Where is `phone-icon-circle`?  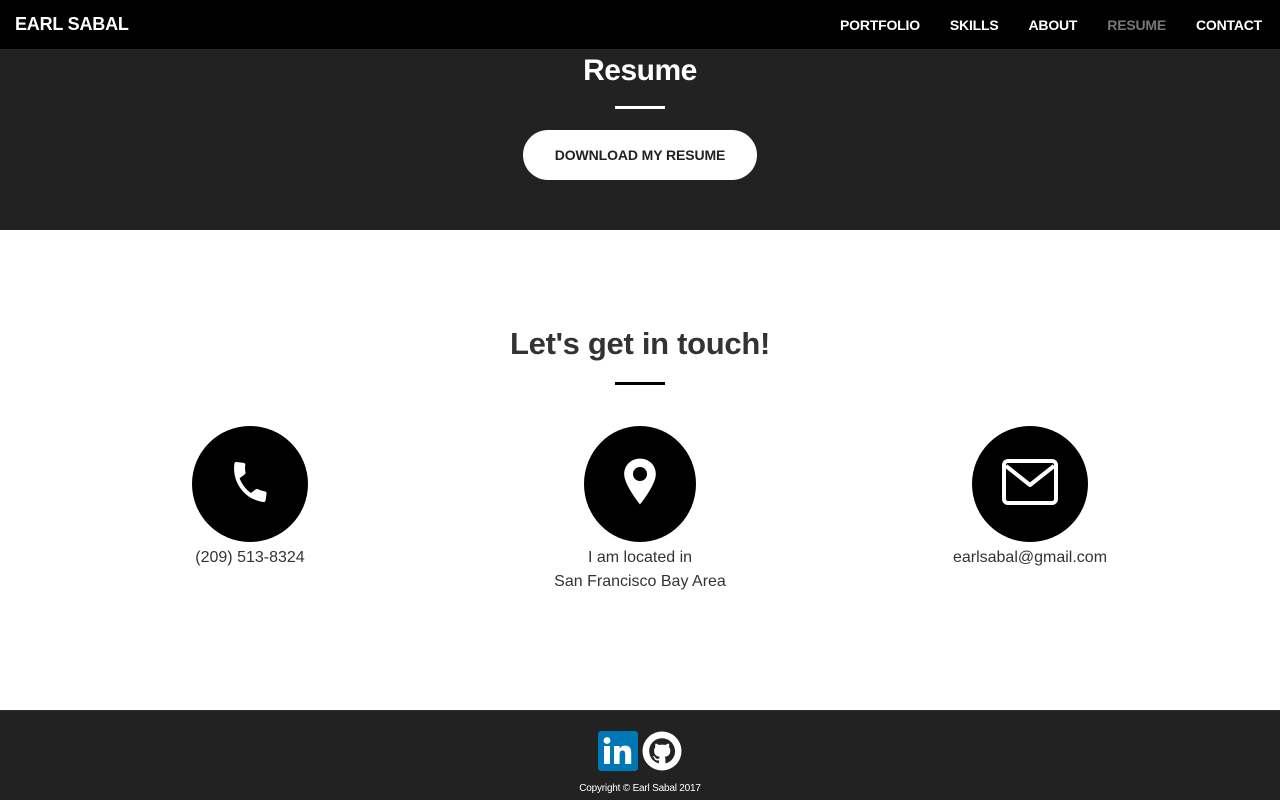 phone-icon-circle is located at coordinates (250, 484).